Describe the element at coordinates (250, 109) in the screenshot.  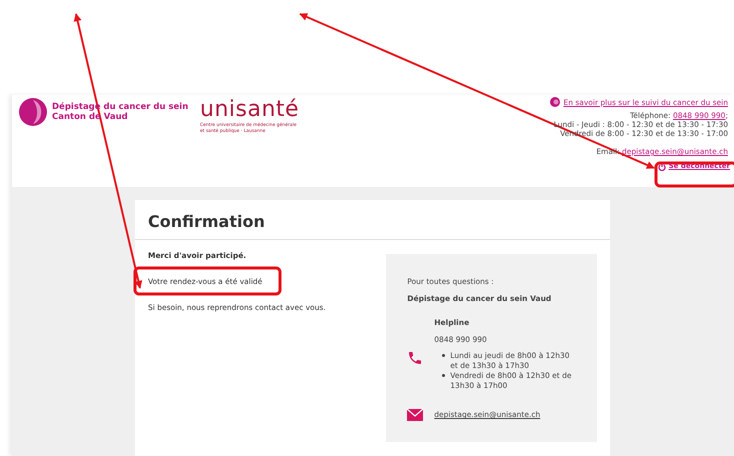
I see `partner-logo: unisanté` at that location.